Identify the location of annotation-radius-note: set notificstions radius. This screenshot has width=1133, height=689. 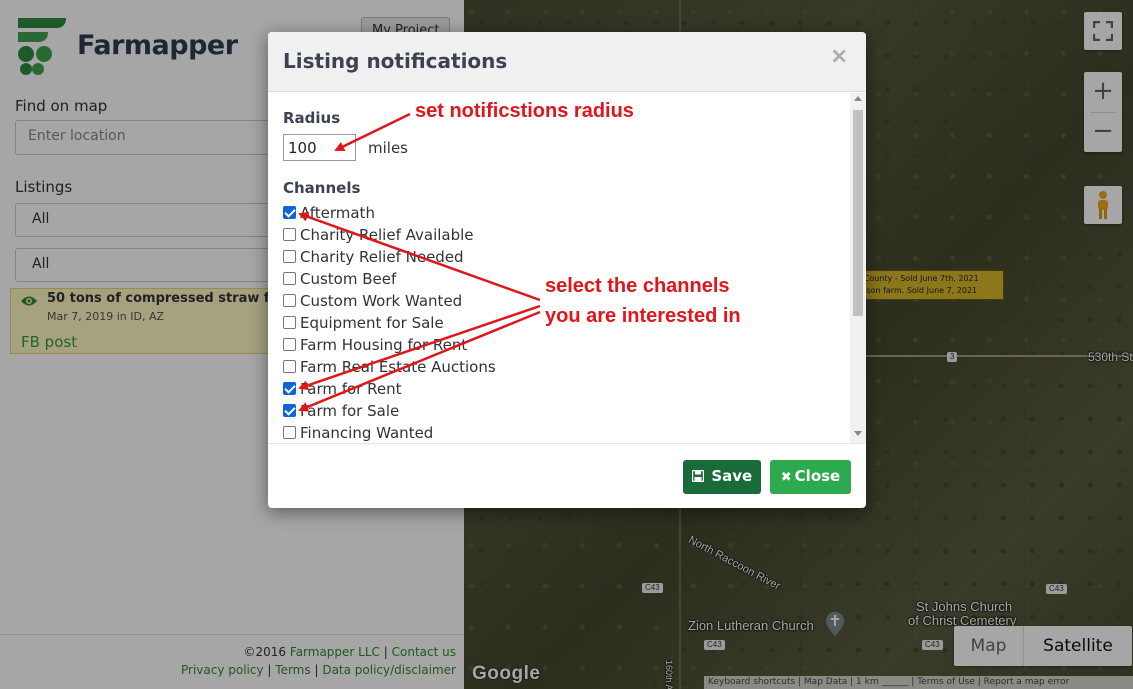
(524, 111).